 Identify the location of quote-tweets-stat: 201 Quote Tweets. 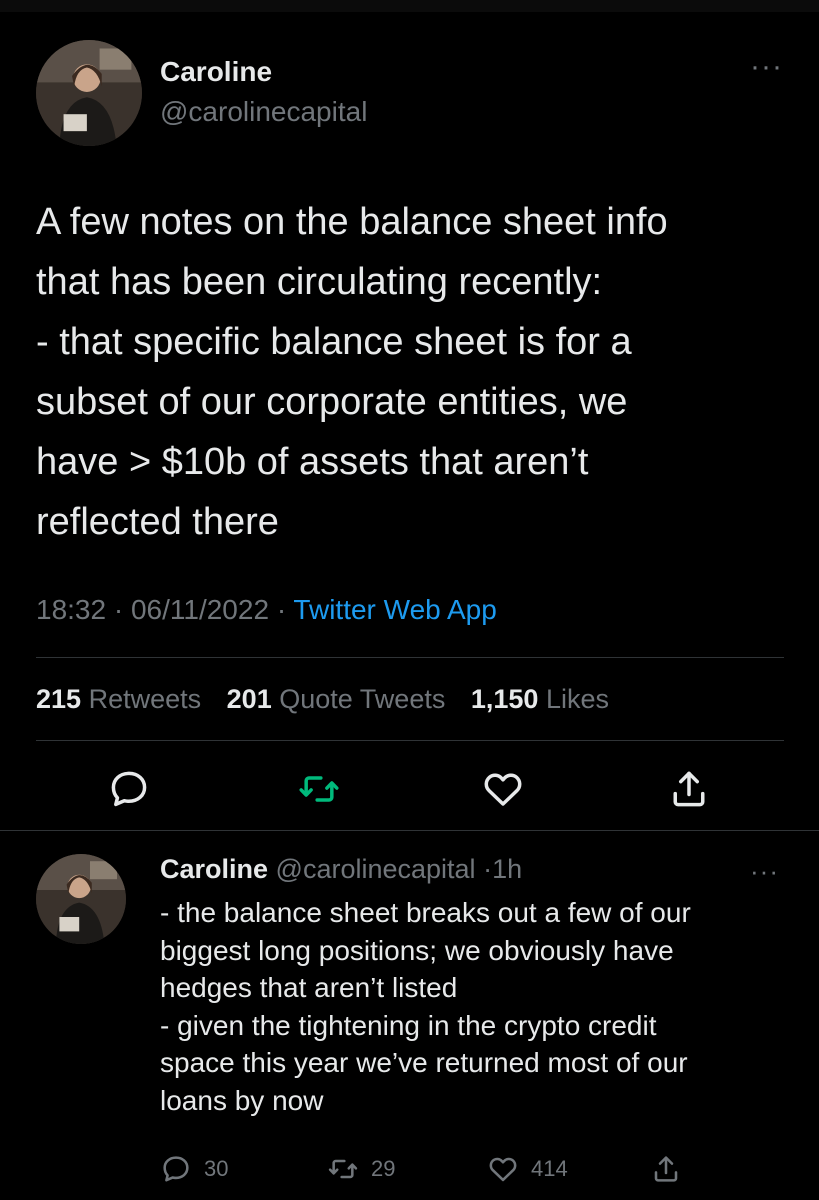
(336, 699).